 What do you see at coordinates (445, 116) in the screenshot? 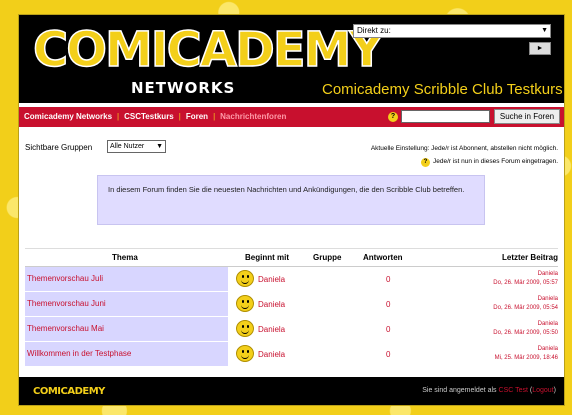
I see `forum-search-input` at bounding box center [445, 116].